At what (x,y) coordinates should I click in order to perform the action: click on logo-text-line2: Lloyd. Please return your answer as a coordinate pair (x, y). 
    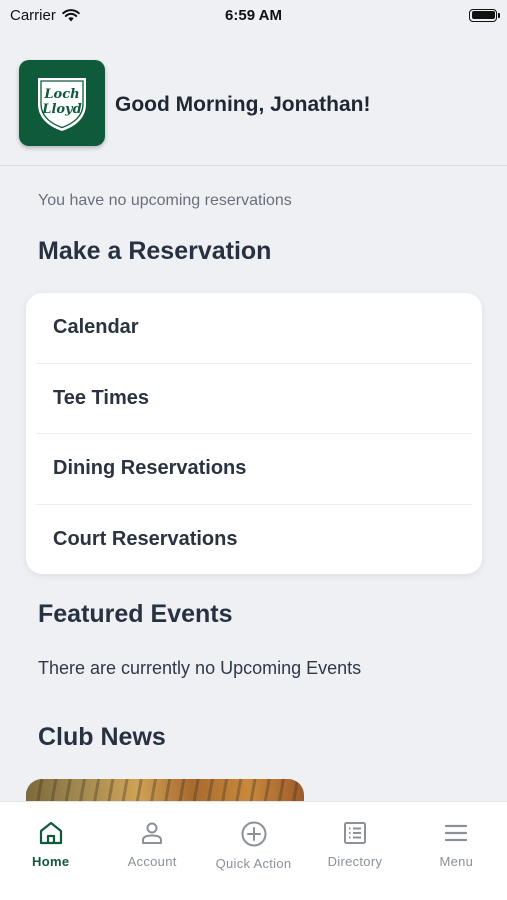
    Looking at the image, I should click on (61, 109).